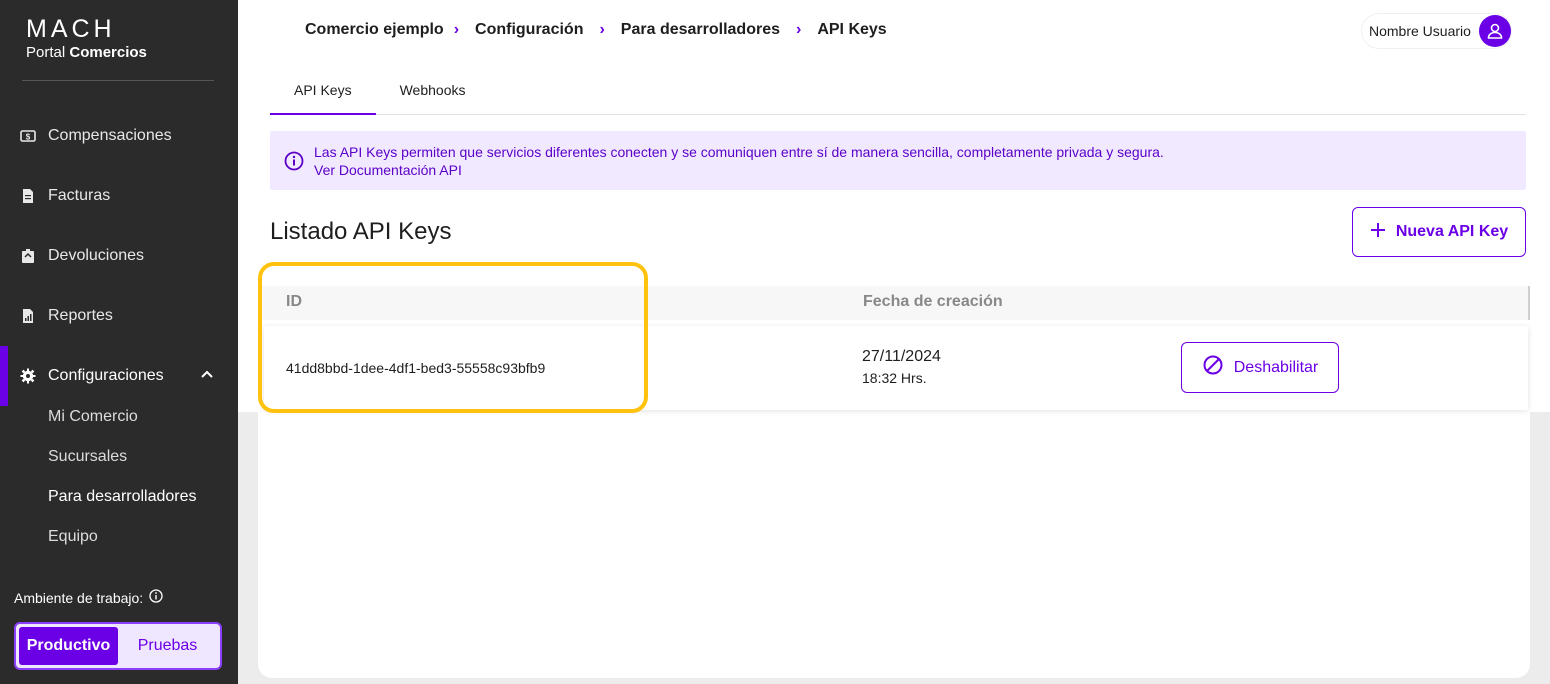  What do you see at coordinates (79, 195) in the screenshot?
I see `sidebar-item-label: Facturas` at bounding box center [79, 195].